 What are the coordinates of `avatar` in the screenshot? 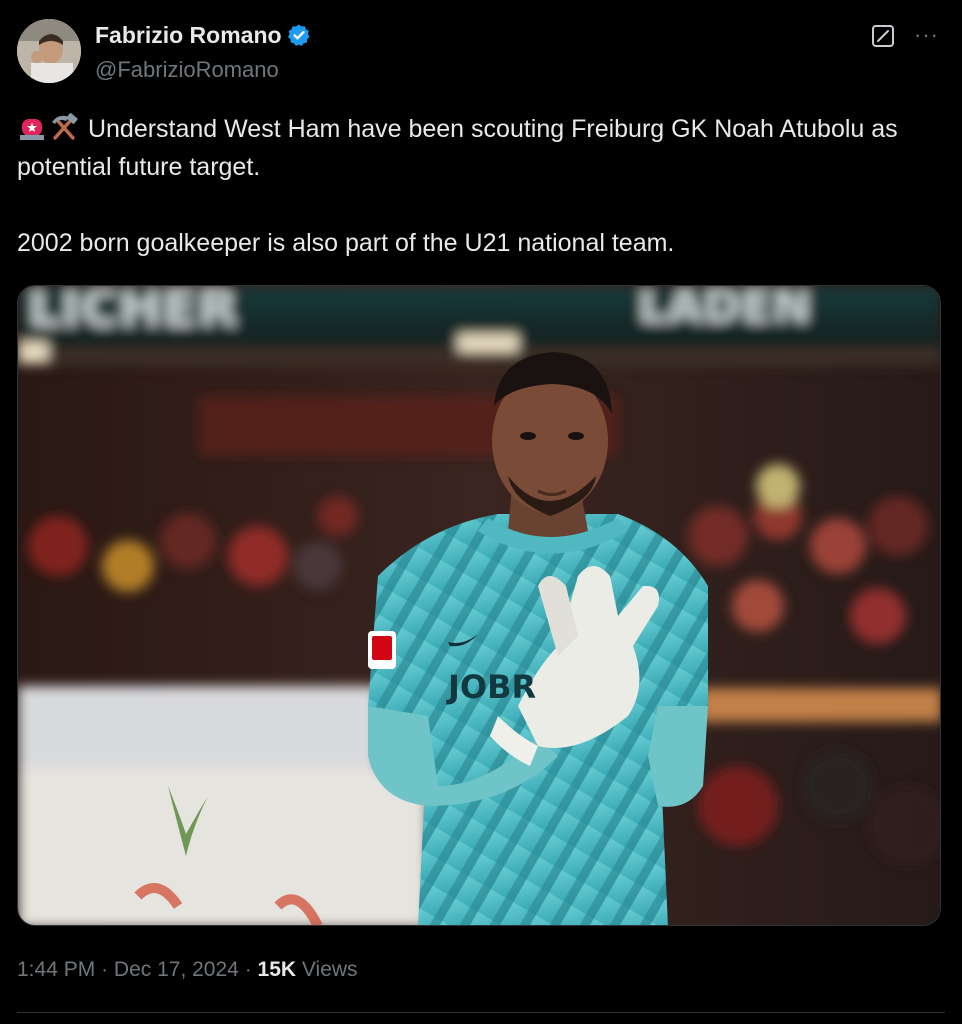 It's located at (49, 51).